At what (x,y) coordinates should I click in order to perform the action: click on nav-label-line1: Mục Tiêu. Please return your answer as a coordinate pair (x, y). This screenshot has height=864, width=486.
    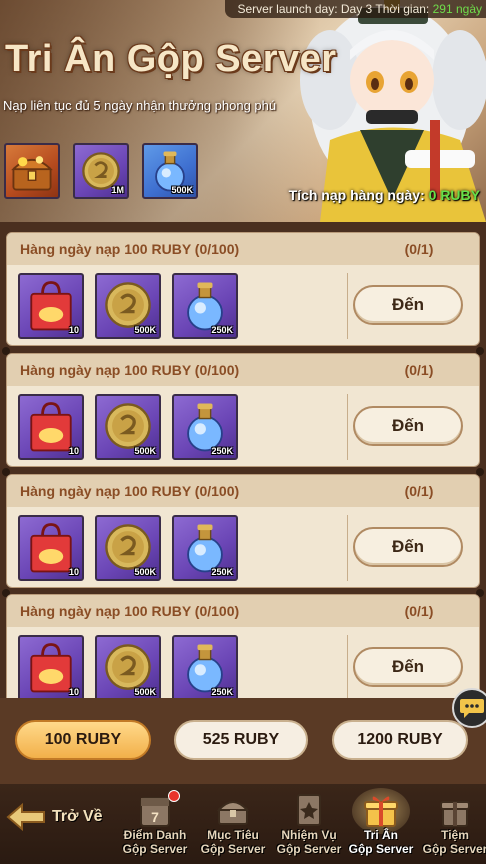
    Looking at the image, I should click on (233, 835).